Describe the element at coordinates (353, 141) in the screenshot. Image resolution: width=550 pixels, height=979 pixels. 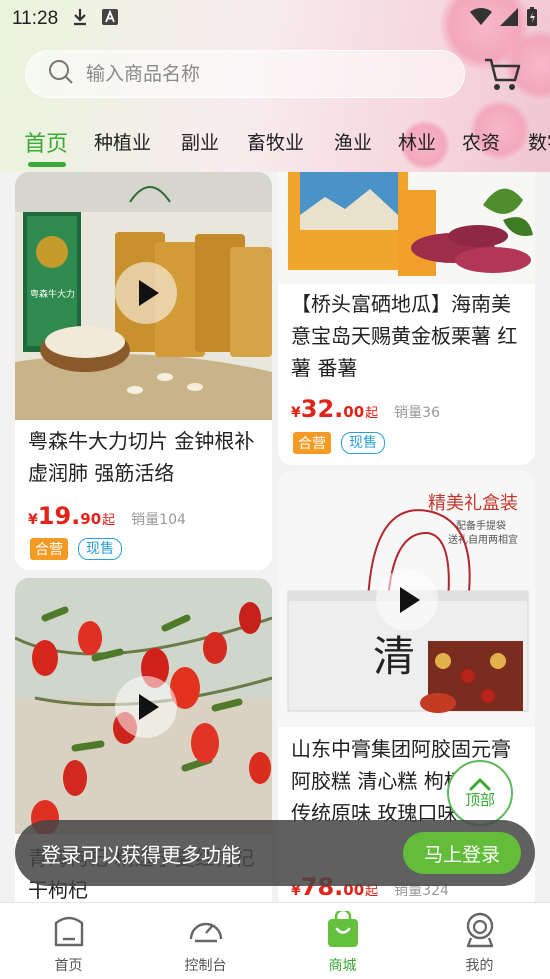
I see `tab-fishery: 渔业` at that location.